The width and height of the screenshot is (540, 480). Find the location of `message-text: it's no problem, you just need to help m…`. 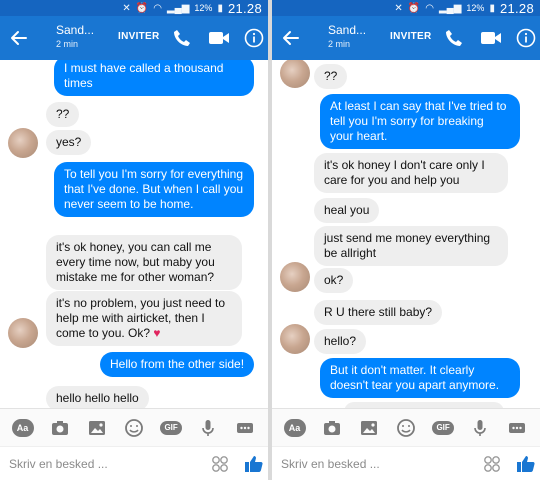

message-text: it's no problem, you just need to help m… is located at coordinates (141, 318).